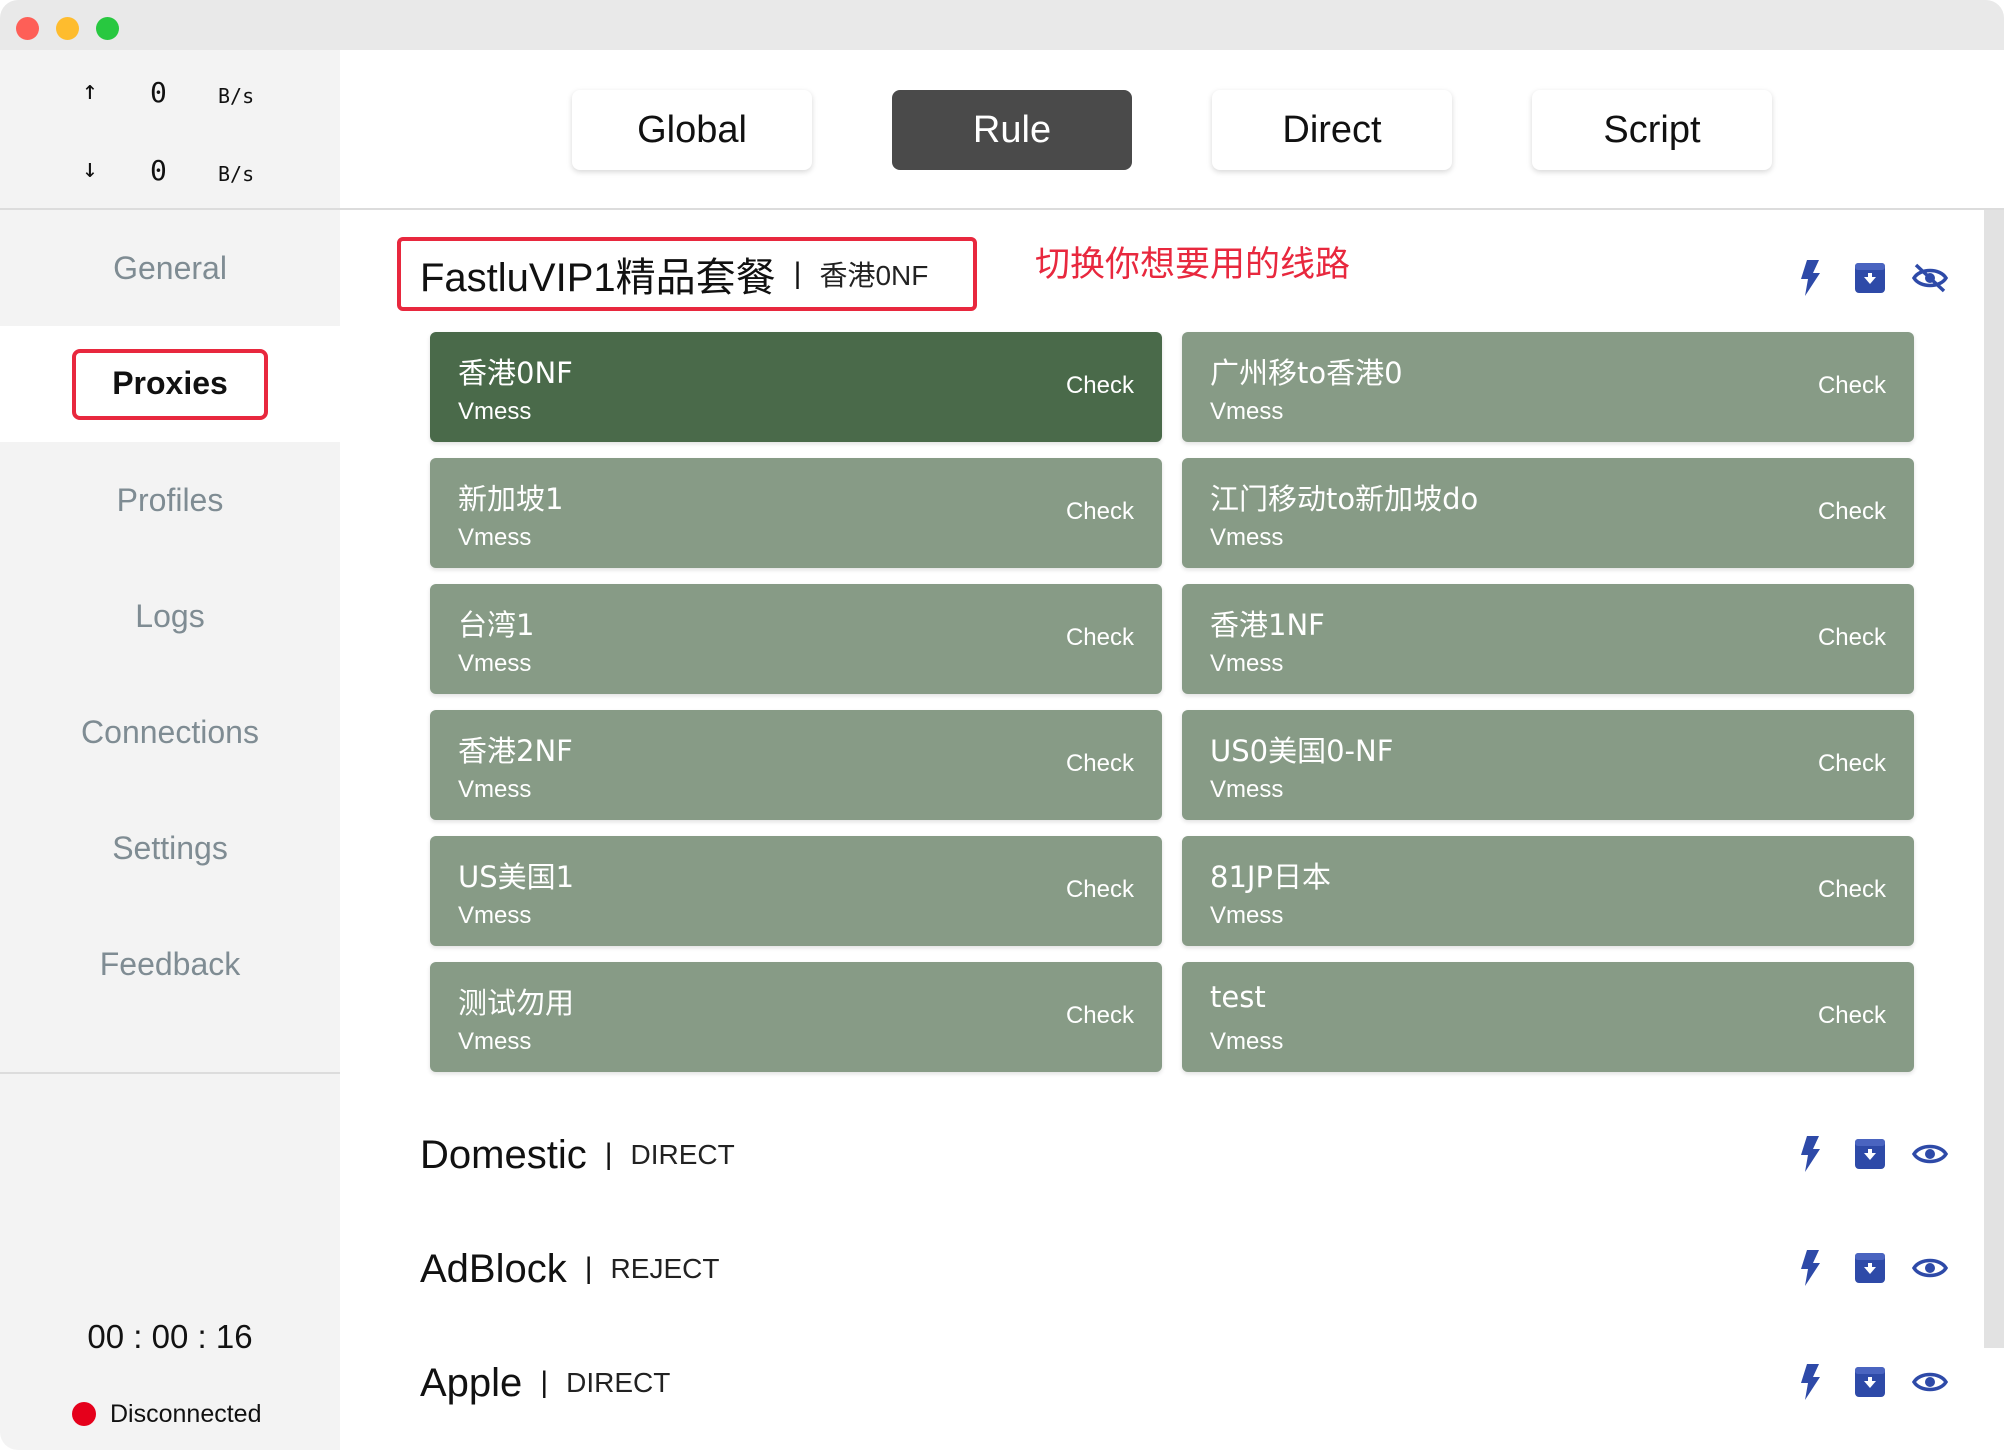 The width and height of the screenshot is (2004, 1450). Describe the element at coordinates (1994, 779) in the screenshot. I see `scrollbar` at that location.